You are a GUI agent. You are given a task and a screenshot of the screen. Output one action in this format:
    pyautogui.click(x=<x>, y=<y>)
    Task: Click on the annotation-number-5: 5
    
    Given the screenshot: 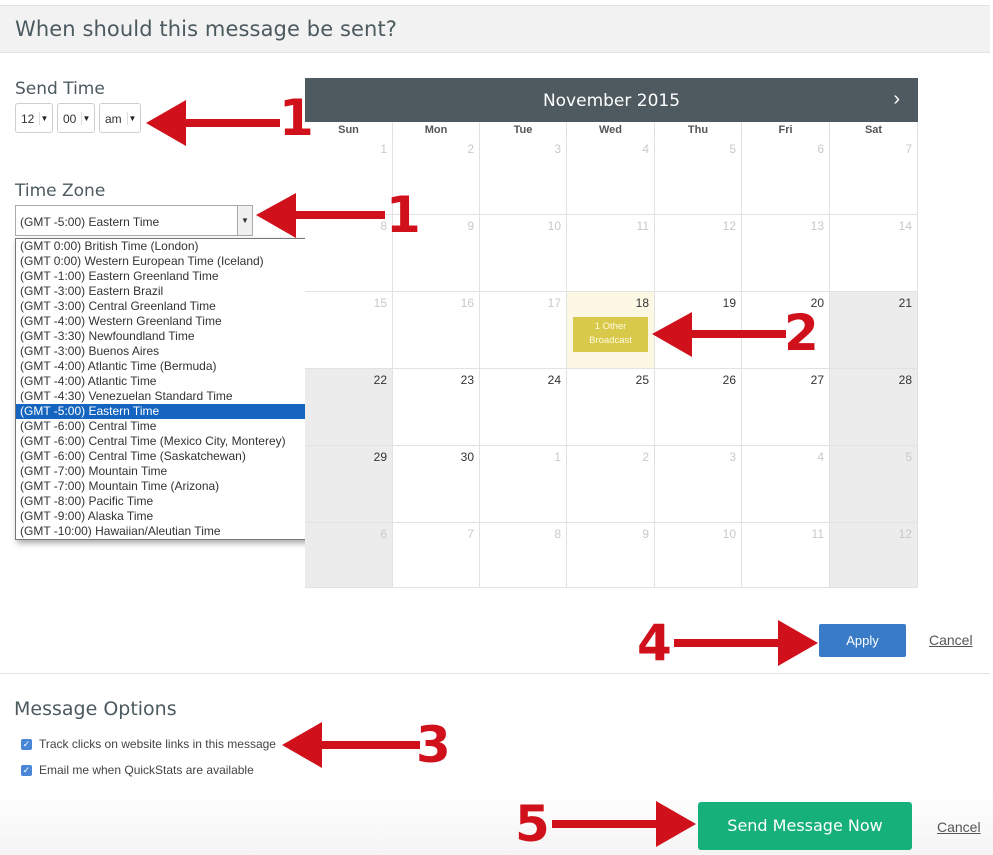 What is the action you would take?
    pyautogui.click(x=532, y=824)
    